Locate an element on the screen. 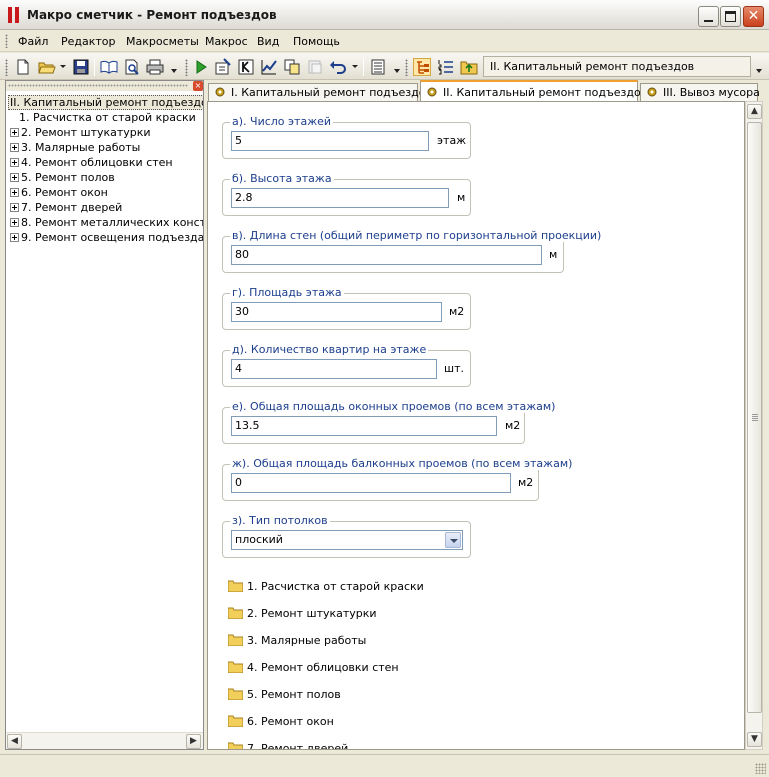 Image resolution: width=769 pixels, height=777 pixels. print-preview-icon is located at coordinates (132, 67).